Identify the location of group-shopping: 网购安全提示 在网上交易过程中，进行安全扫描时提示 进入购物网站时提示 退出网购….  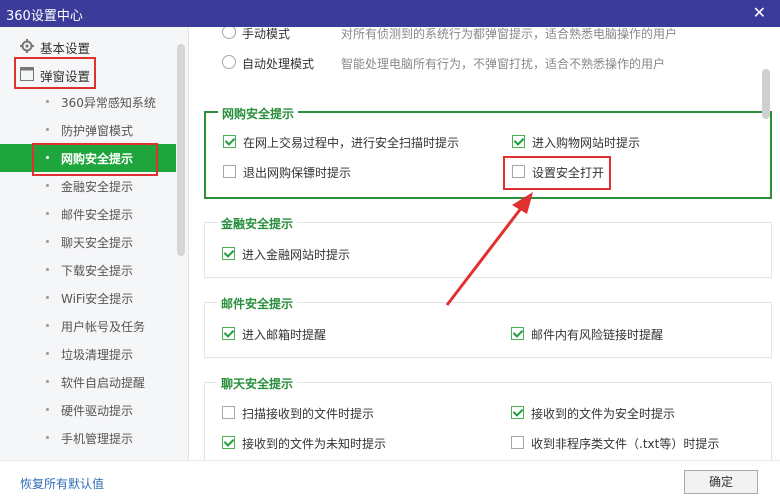
(488, 152).